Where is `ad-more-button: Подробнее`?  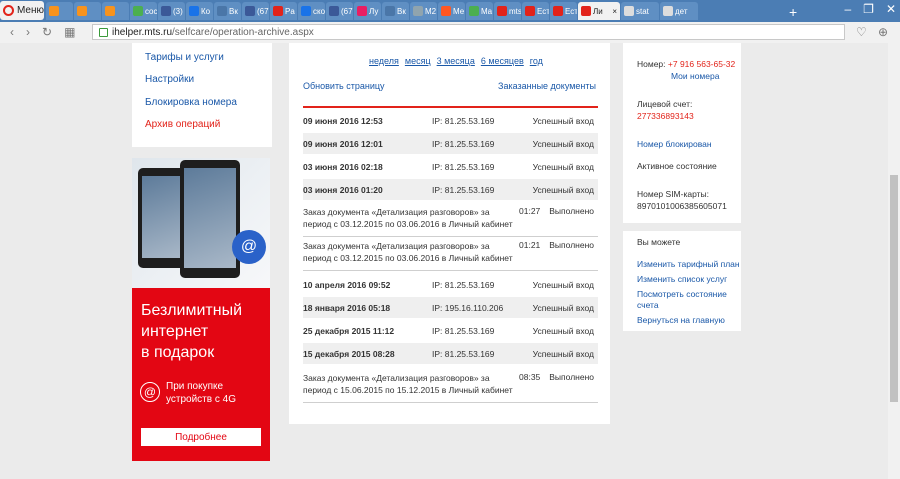 ad-more-button: Подробнее is located at coordinates (201, 437).